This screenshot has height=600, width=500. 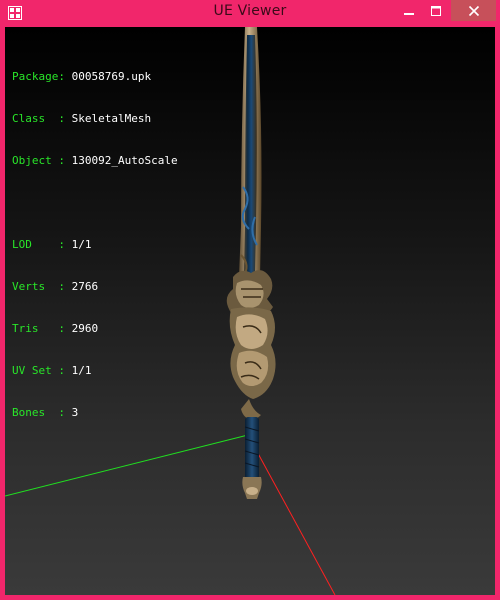 What do you see at coordinates (38, 118) in the screenshot?
I see `info-label: Class :` at bounding box center [38, 118].